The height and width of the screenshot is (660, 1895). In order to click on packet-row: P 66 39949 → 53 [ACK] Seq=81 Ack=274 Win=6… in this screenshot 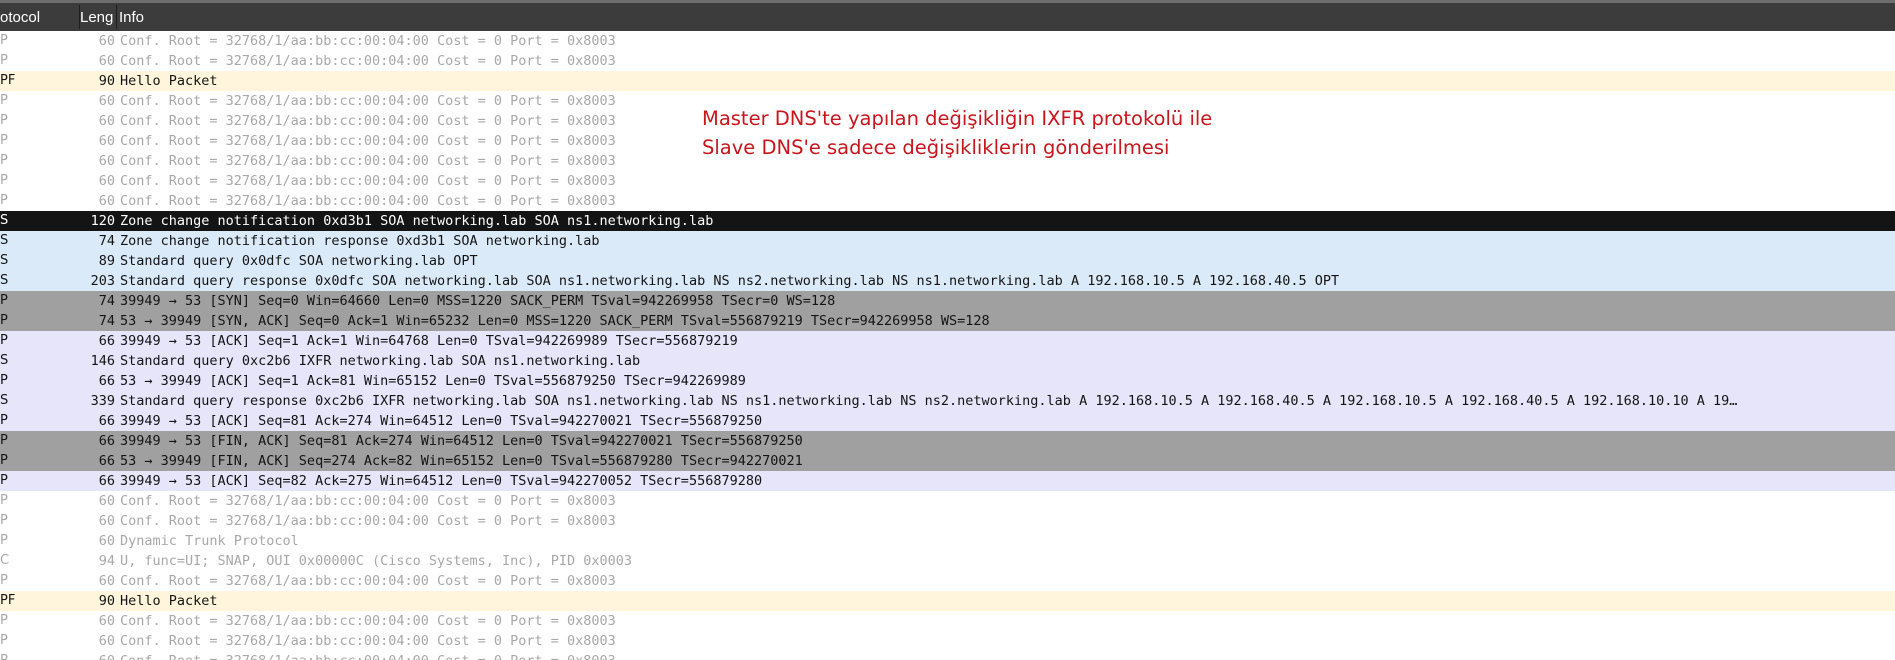, I will do `click(947, 421)`.